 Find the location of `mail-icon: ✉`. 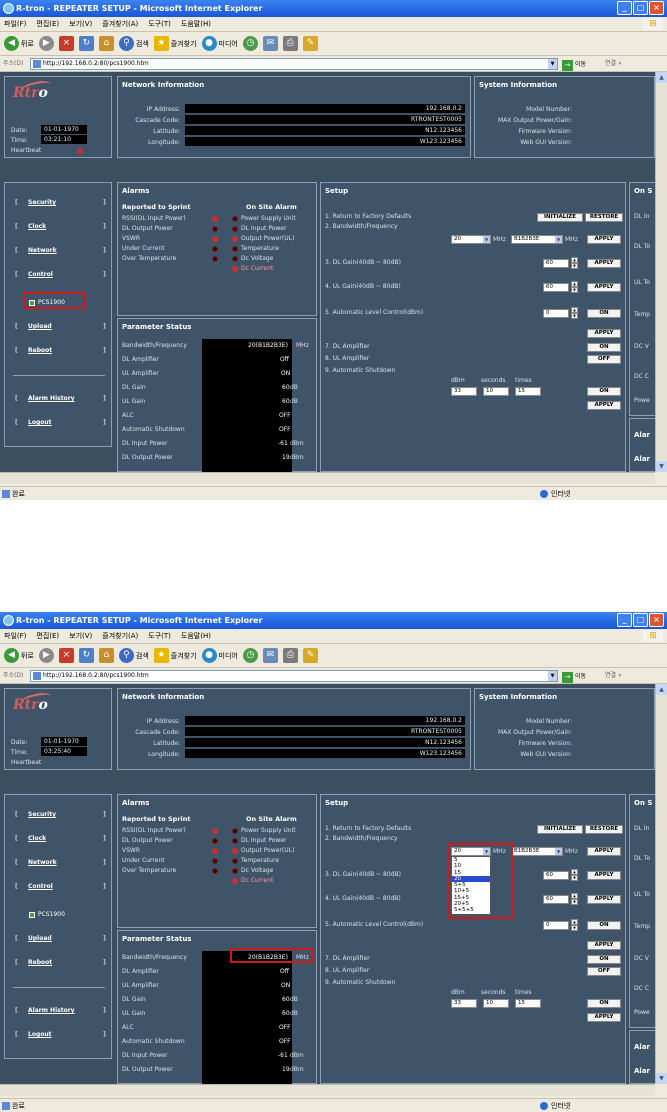

mail-icon: ✉ is located at coordinates (270, 43).